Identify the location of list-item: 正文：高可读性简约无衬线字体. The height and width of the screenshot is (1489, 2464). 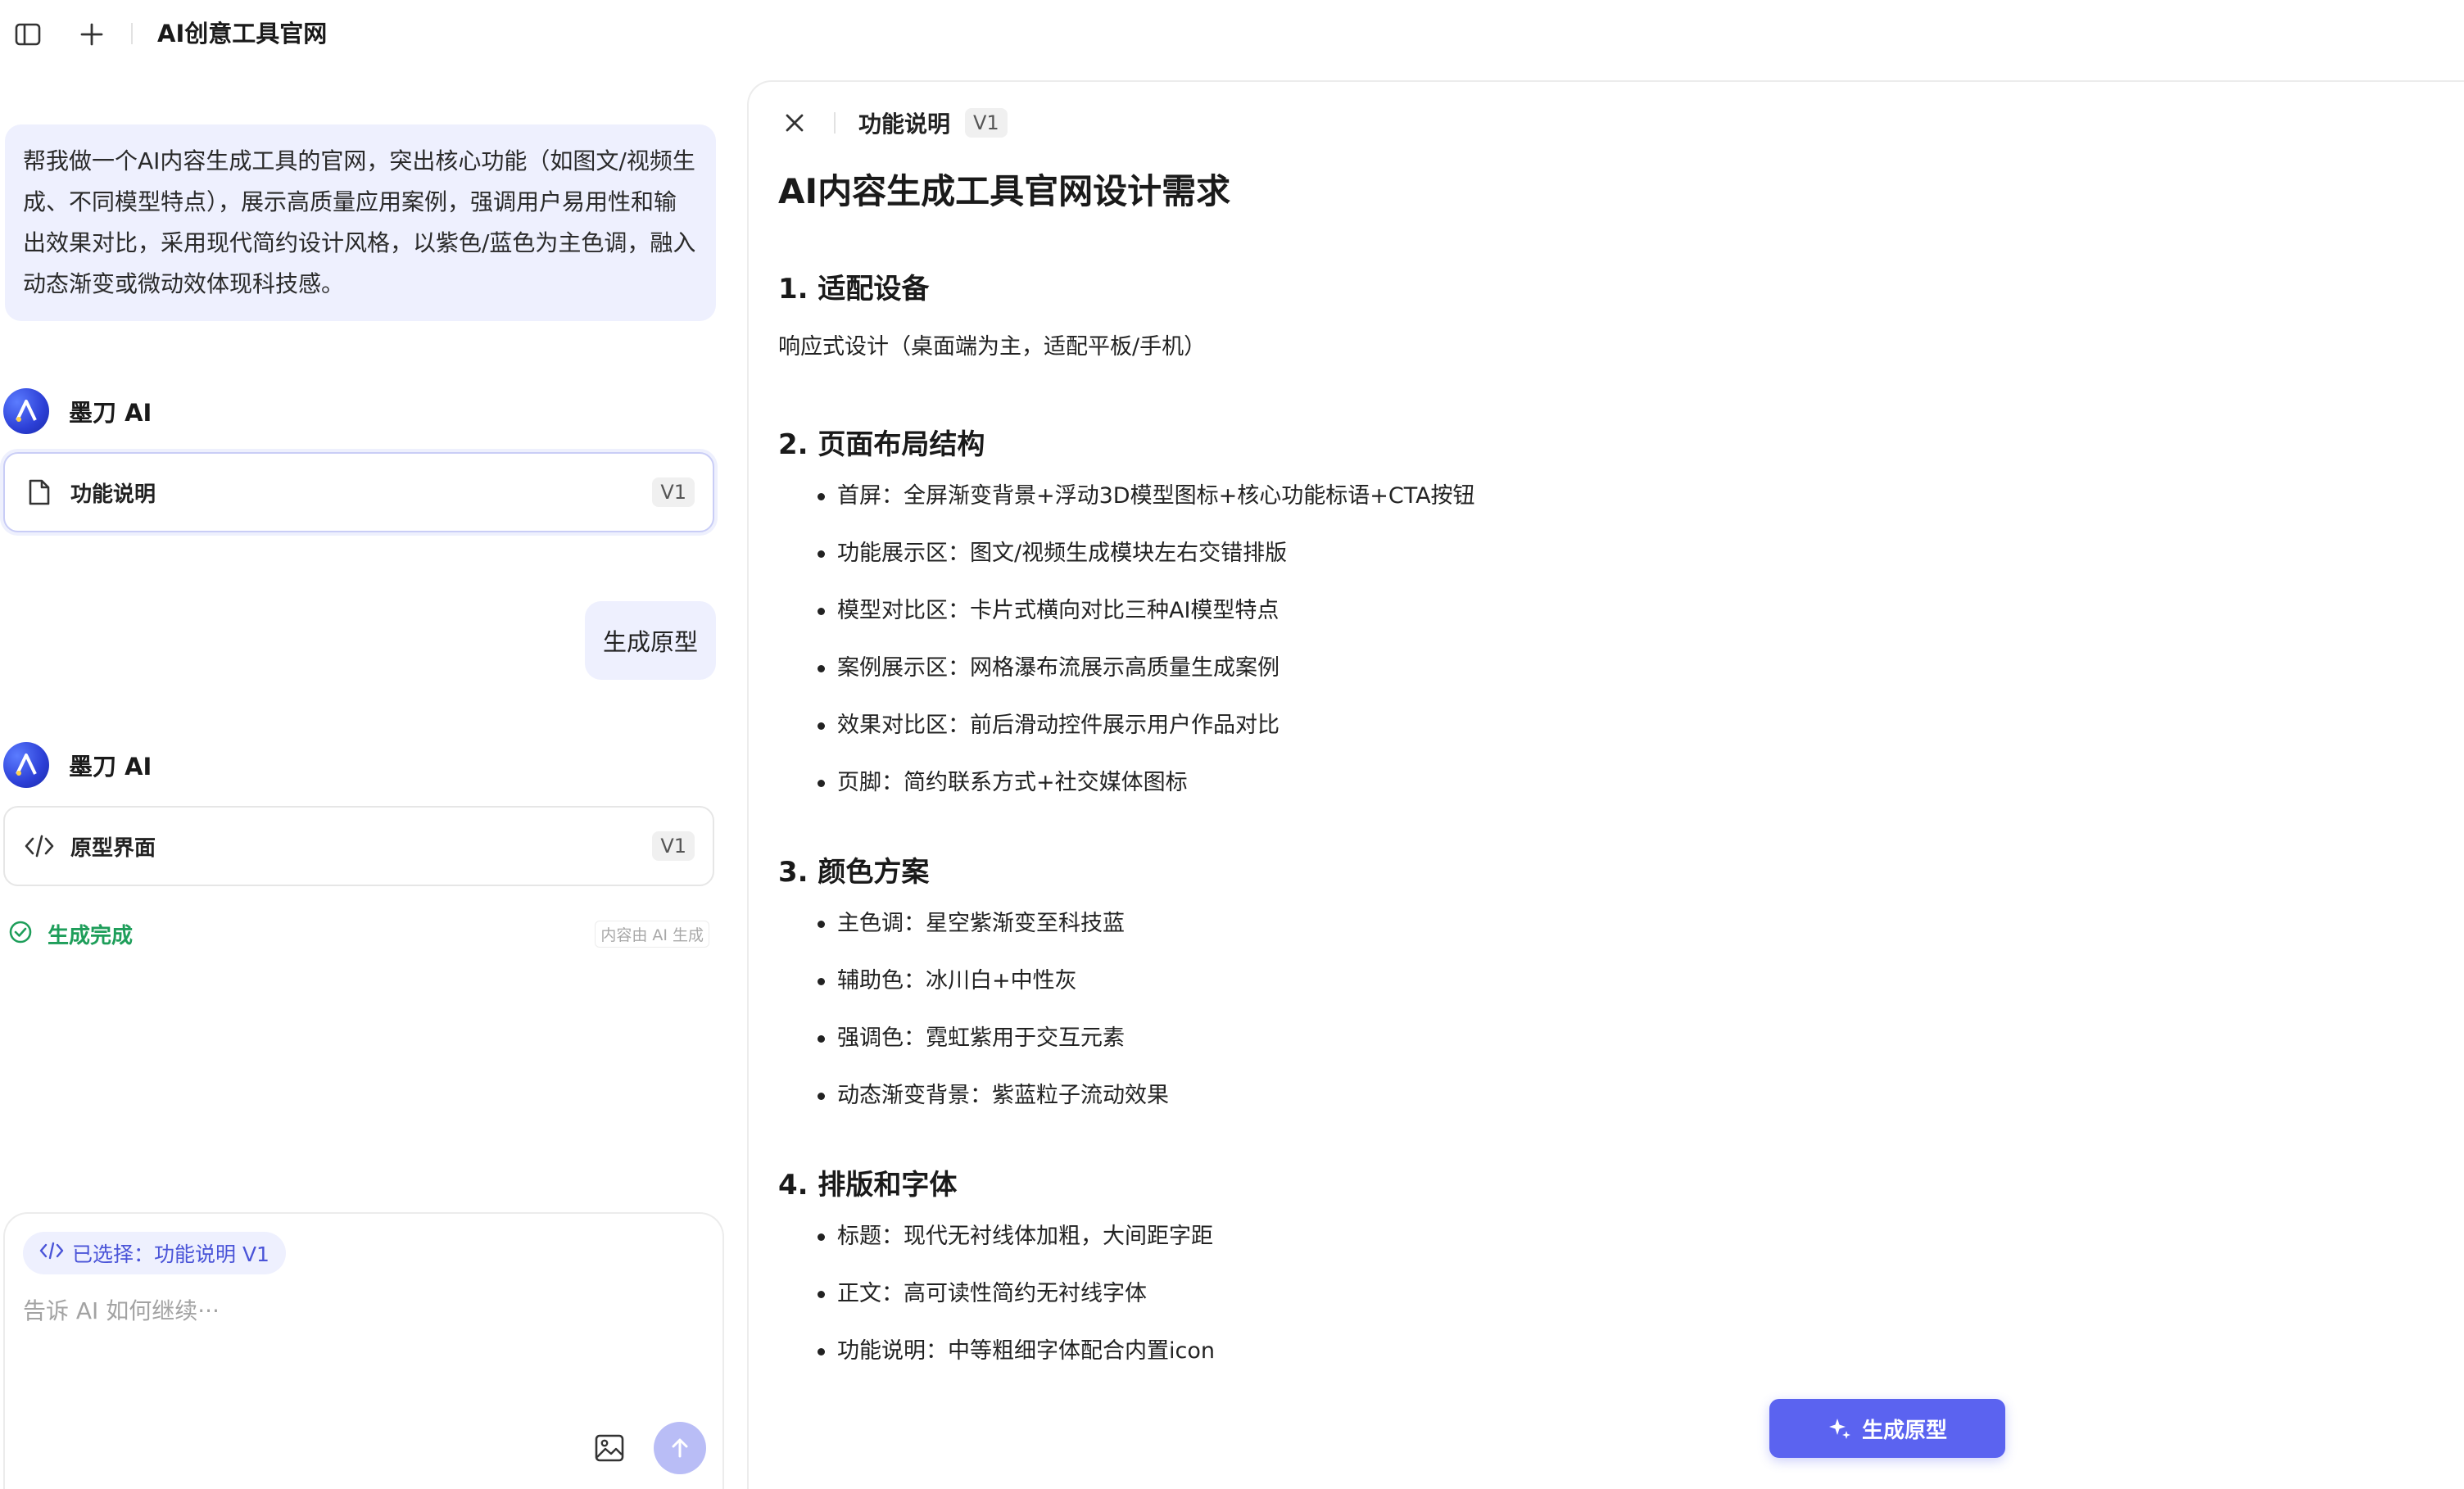
(1556, 1306).